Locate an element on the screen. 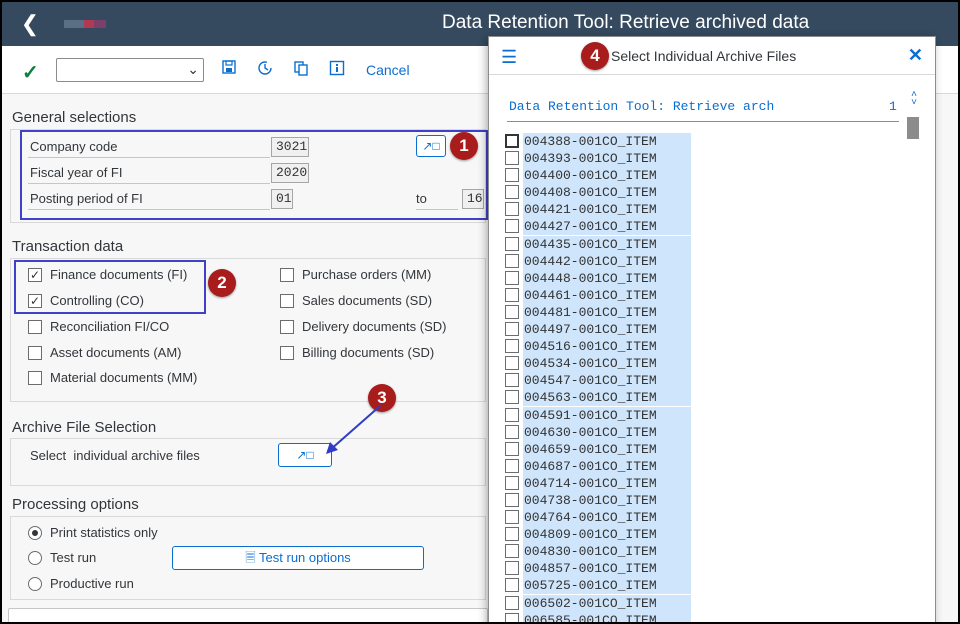 This screenshot has height=624, width=960. list-item: 004809-001CO_ITEM is located at coordinates (605, 535).